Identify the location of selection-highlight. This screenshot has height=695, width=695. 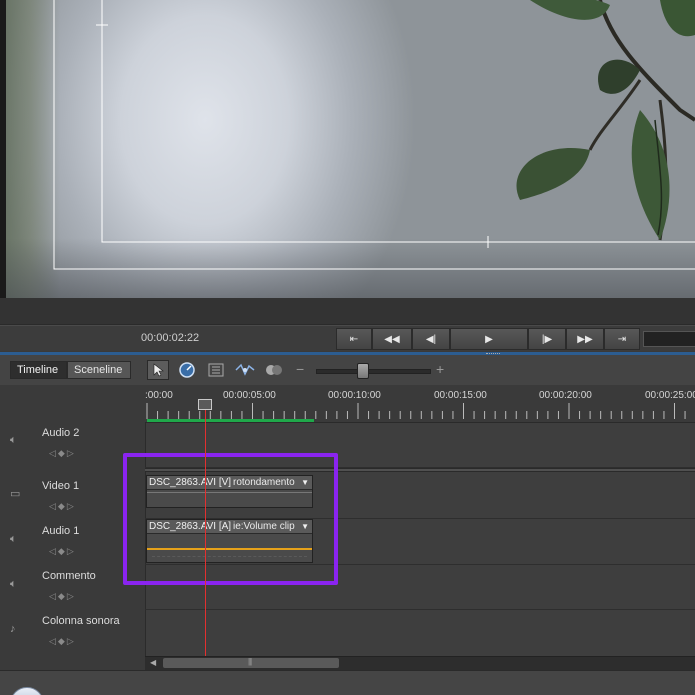
(230, 519).